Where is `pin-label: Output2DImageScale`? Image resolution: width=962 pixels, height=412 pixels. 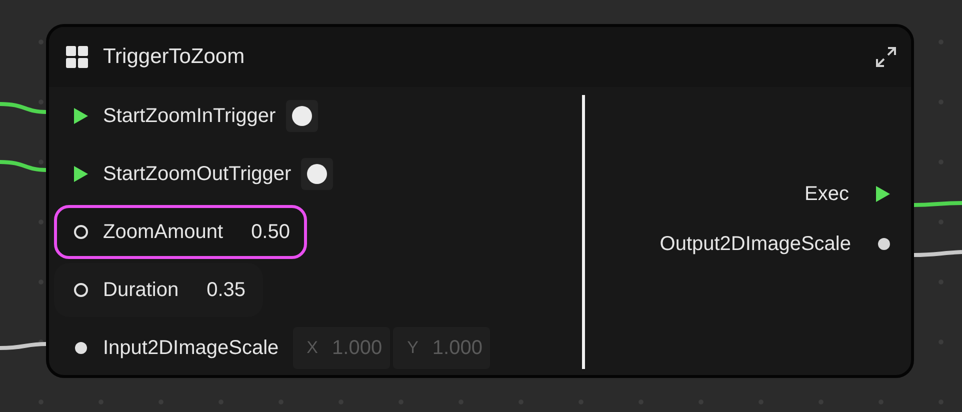 pin-label: Output2DImageScale is located at coordinates (755, 244).